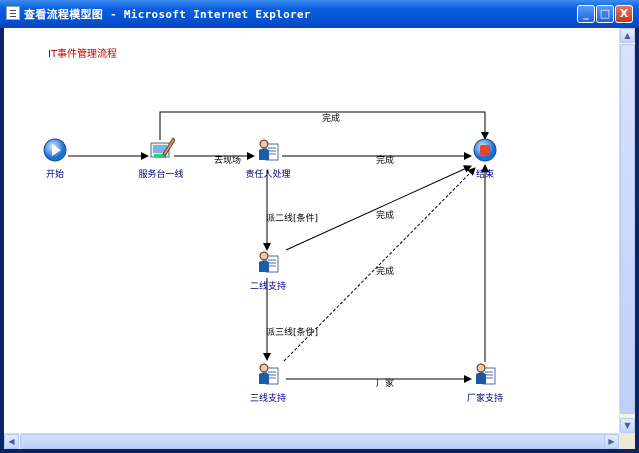 The height and width of the screenshot is (453, 639). Describe the element at coordinates (385, 384) in the screenshot. I see `edge-label-tier3-to-vendor: 厂家` at that location.